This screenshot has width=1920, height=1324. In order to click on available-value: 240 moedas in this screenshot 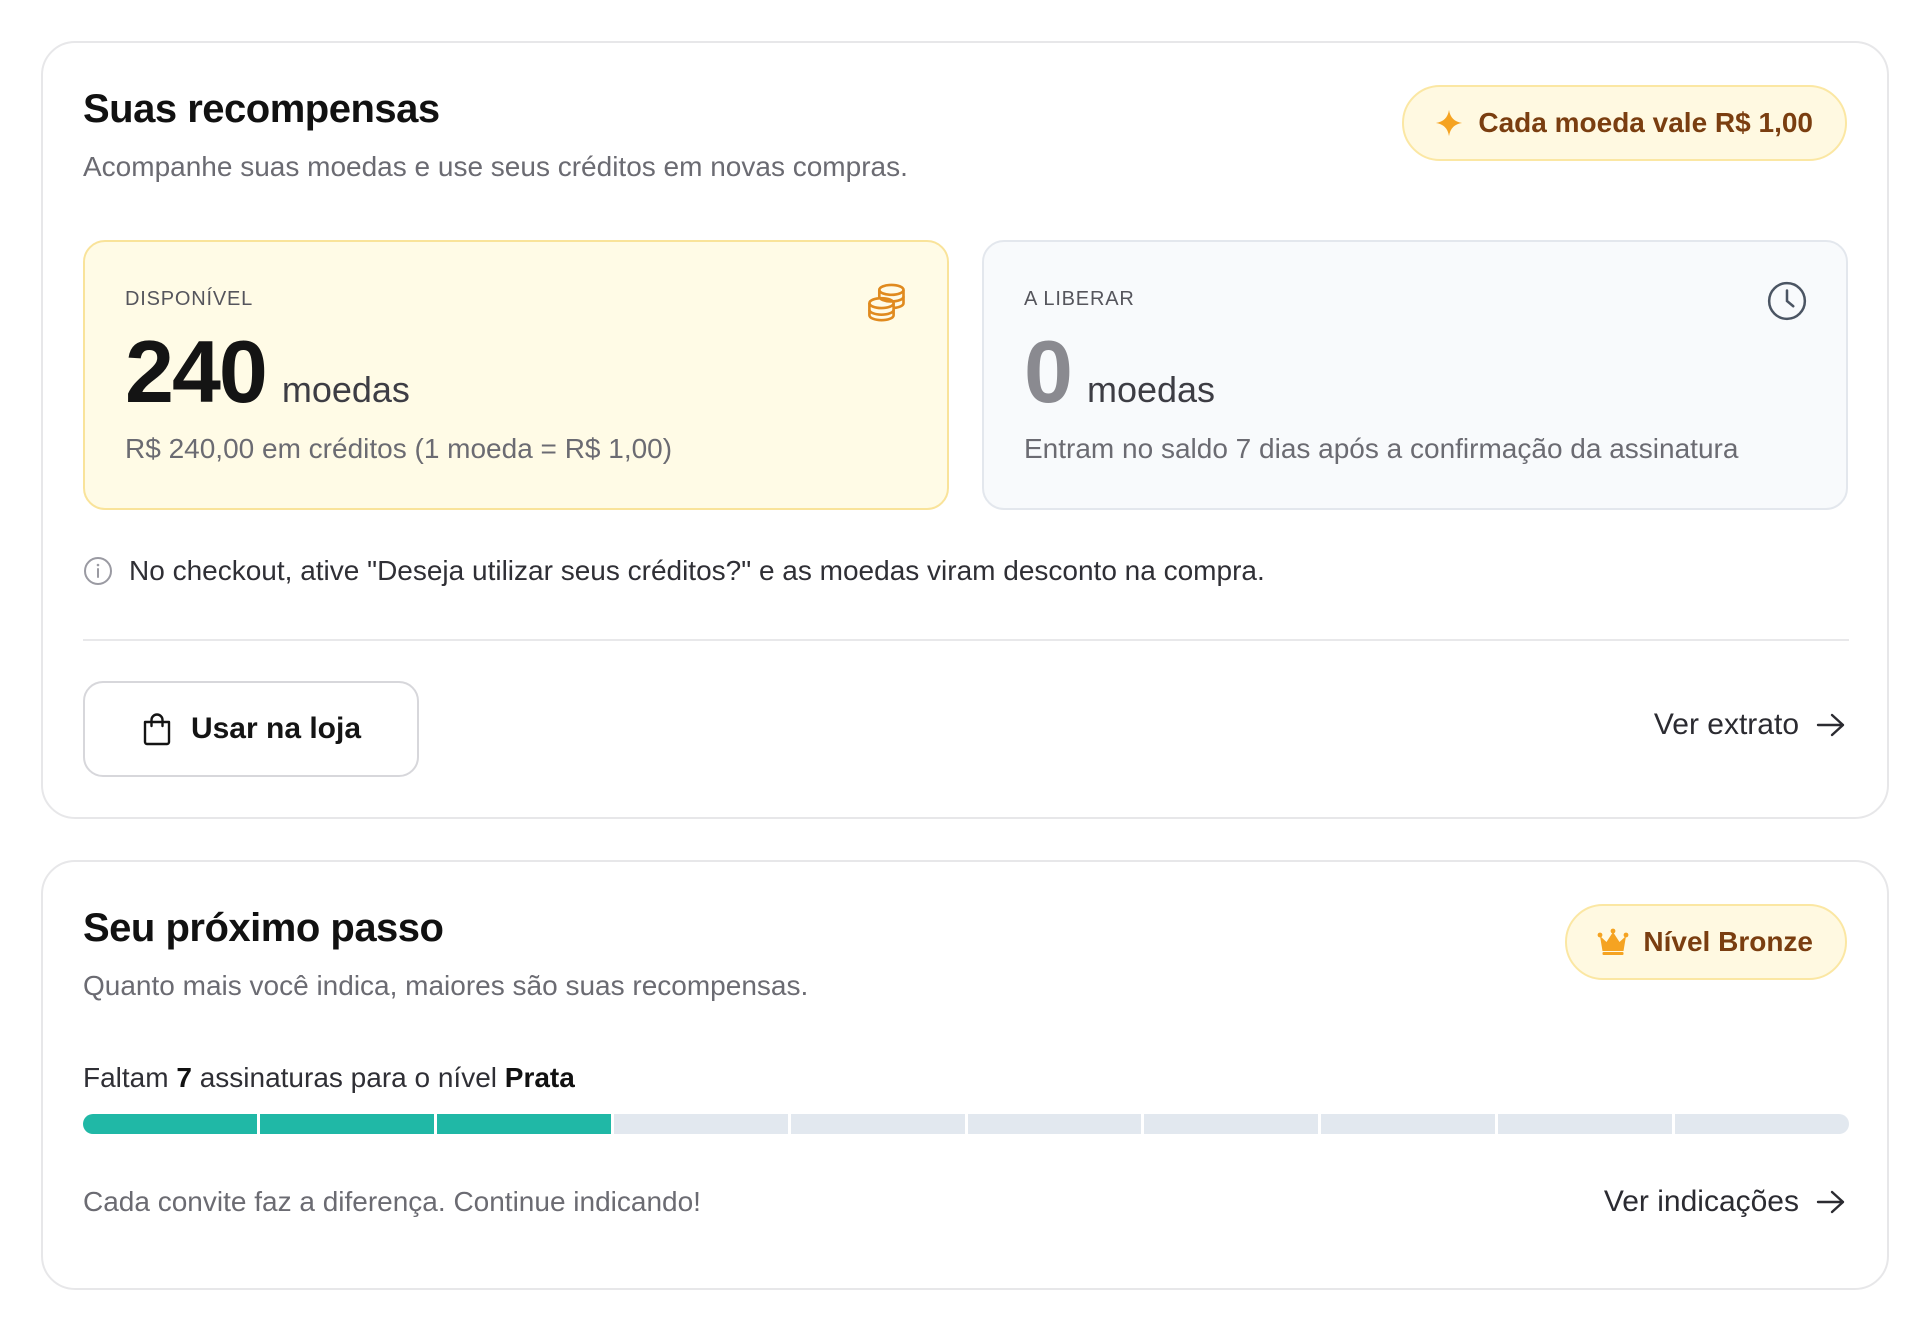, I will do `click(267, 372)`.